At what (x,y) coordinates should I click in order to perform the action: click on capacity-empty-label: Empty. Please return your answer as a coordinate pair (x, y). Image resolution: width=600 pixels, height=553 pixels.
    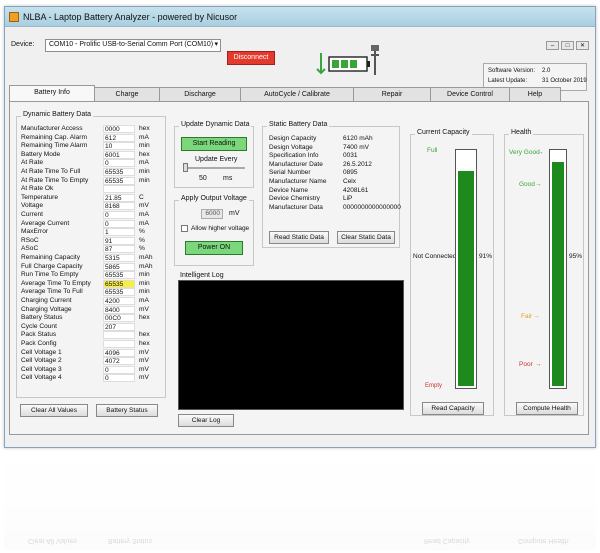
    Looking at the image, I should click on (434, 386).